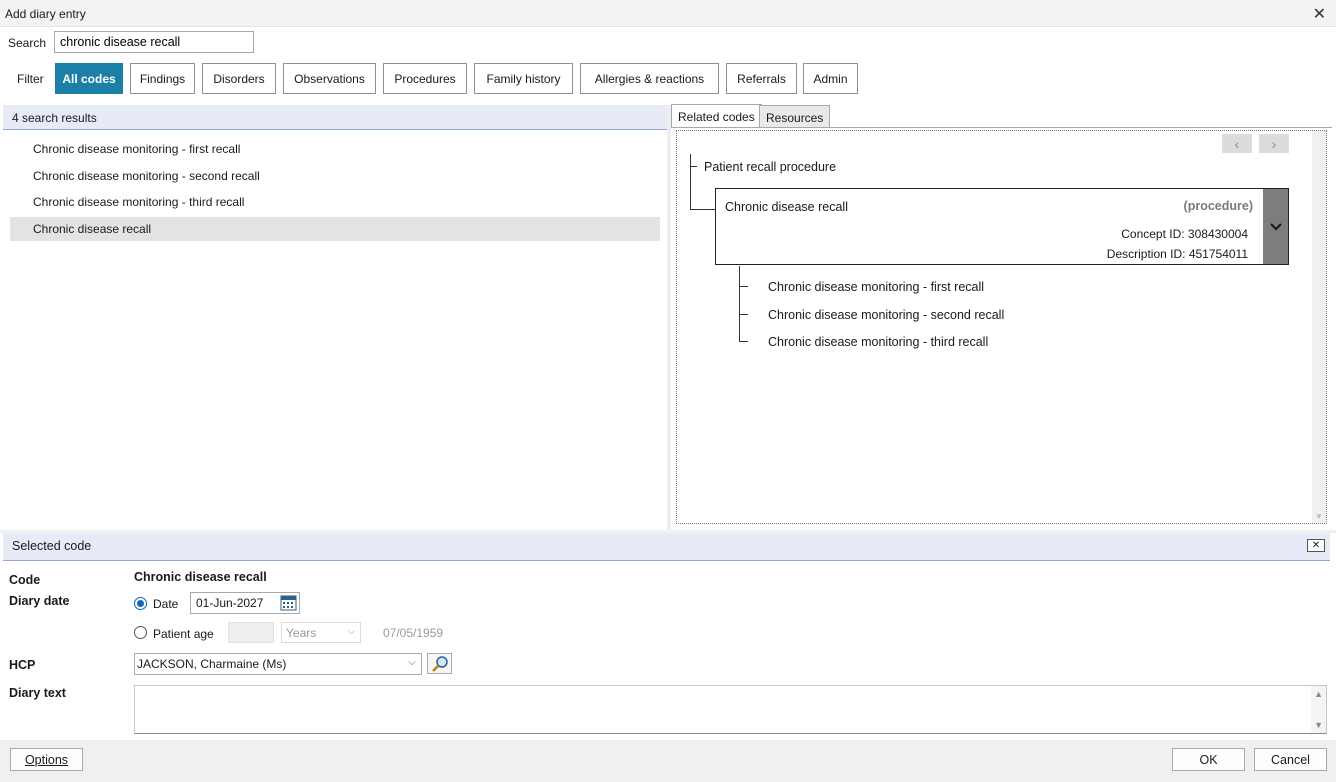 The height and width of the screenshot is (782, 1336). Describe the element at coordinates (1218, 206) in the screenshot. I see `semantic-tag: (procedure)` at that location.